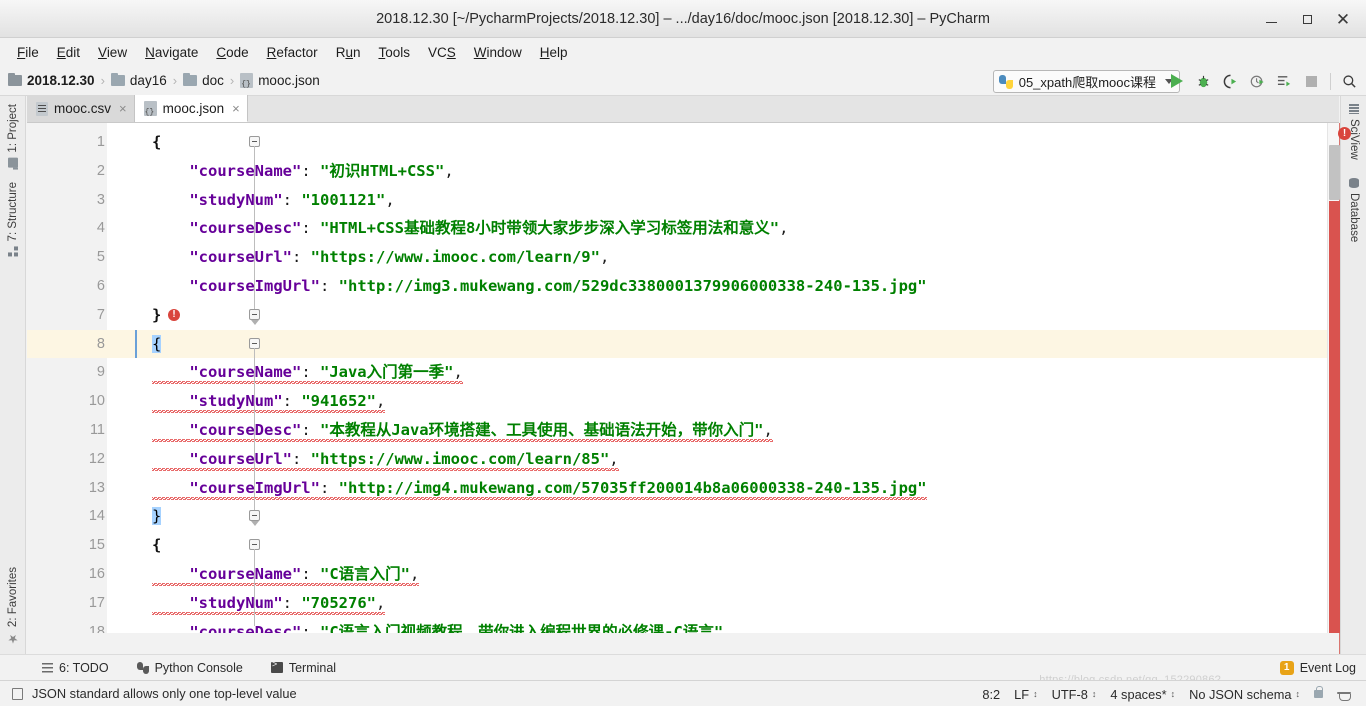  What do you see at coordinates (1025, 694) in the screenshot?
I see `line-separator-widget: LF ↕` at bounding box center [1025, 694].